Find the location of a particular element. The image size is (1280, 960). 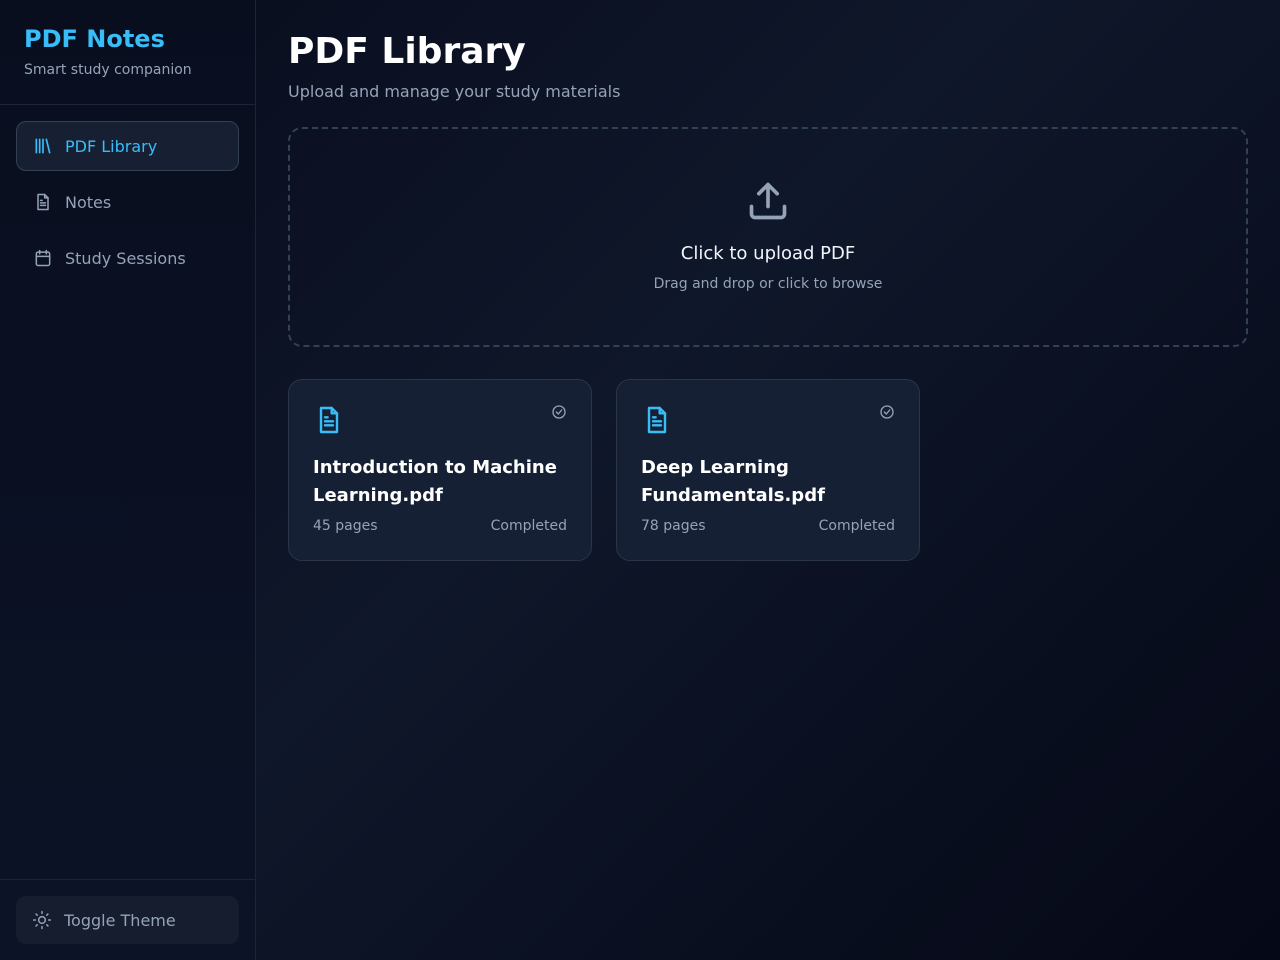

sidebar-item-pdf-library: PDF Library is located at coordinates (127, 146).